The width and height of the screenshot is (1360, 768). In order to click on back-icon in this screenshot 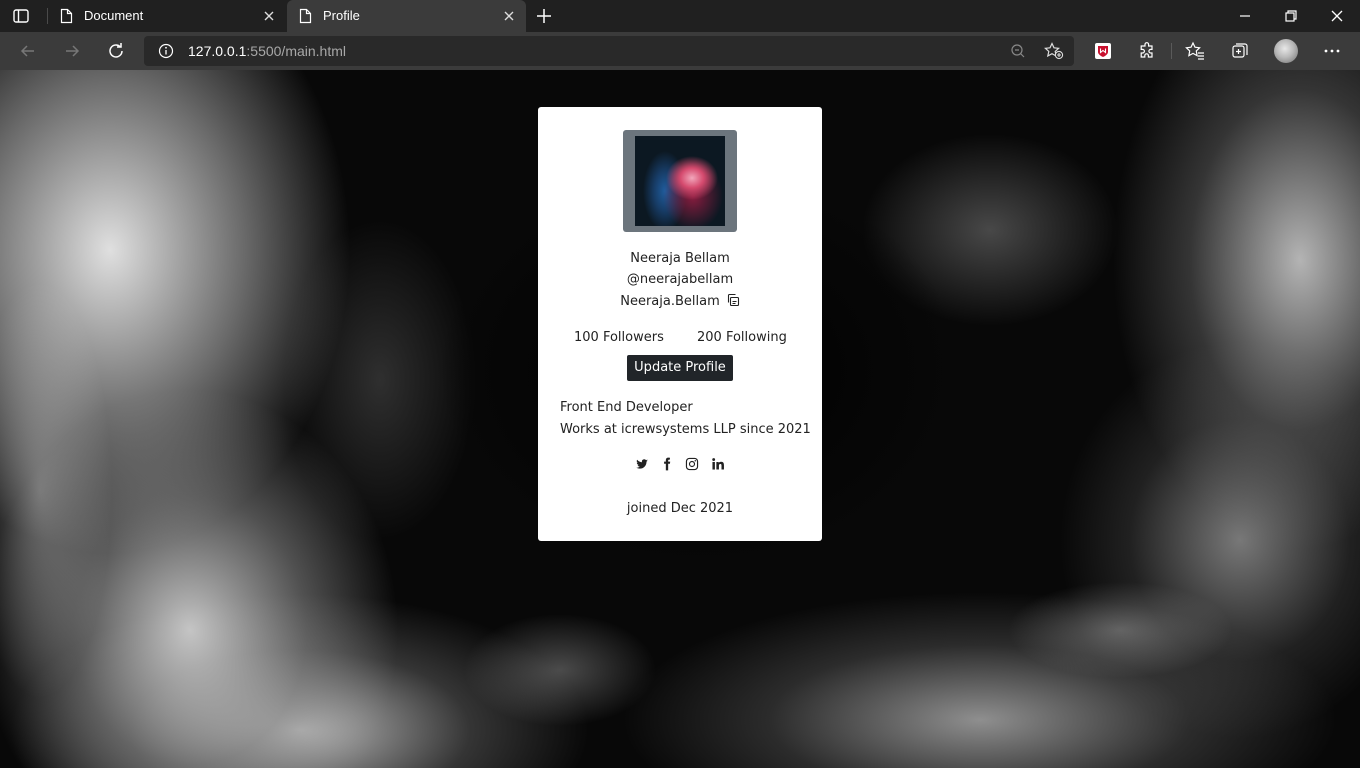, I will do `click(28, 51)`.